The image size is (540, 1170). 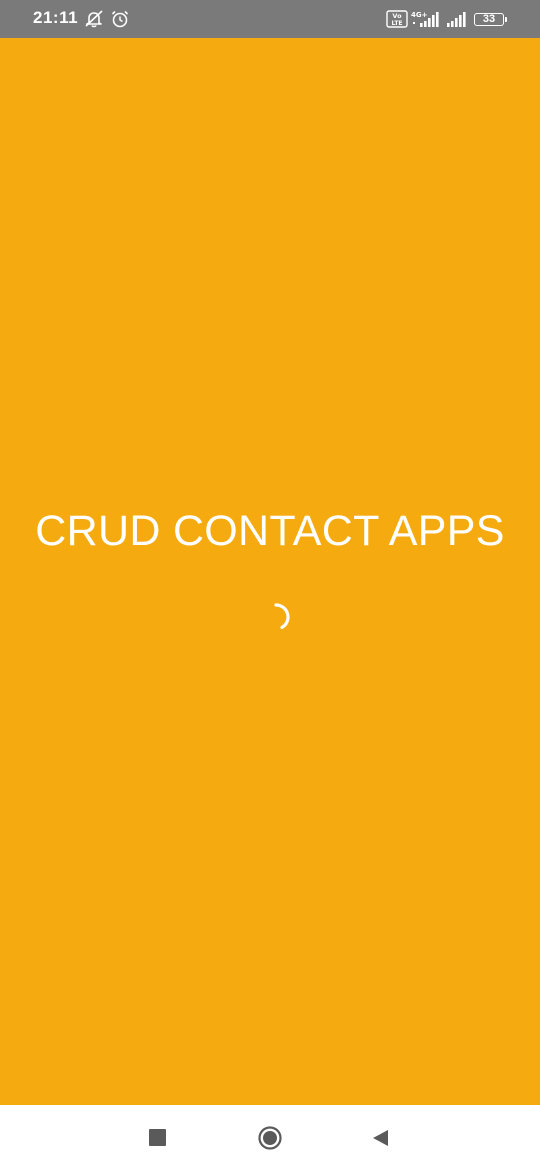 I want to click on battery-level: 33, so click(x=489, y=19).